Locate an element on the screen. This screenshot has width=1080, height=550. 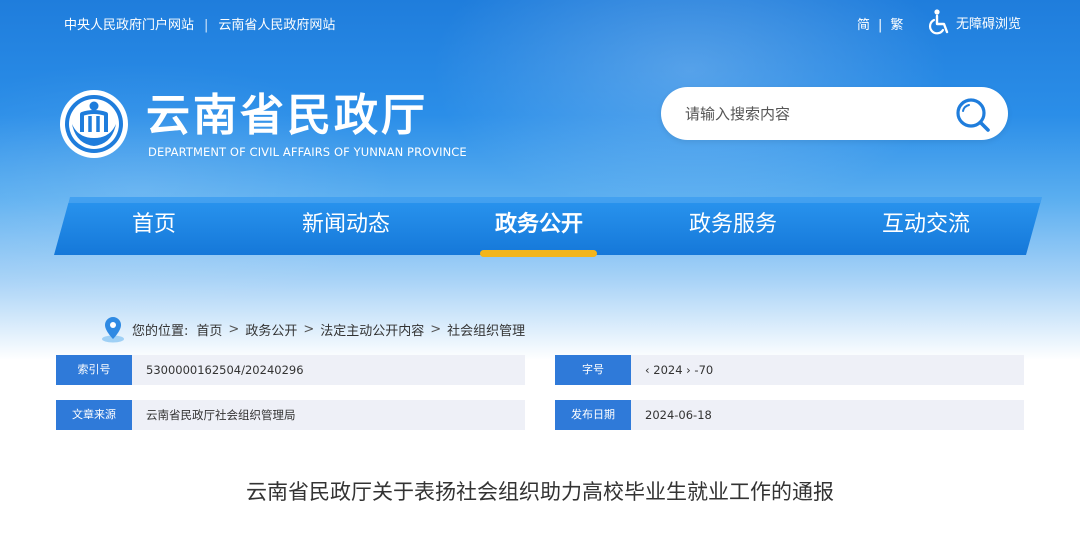
meta-label: 索引号 is located at coordinates (94, 370).